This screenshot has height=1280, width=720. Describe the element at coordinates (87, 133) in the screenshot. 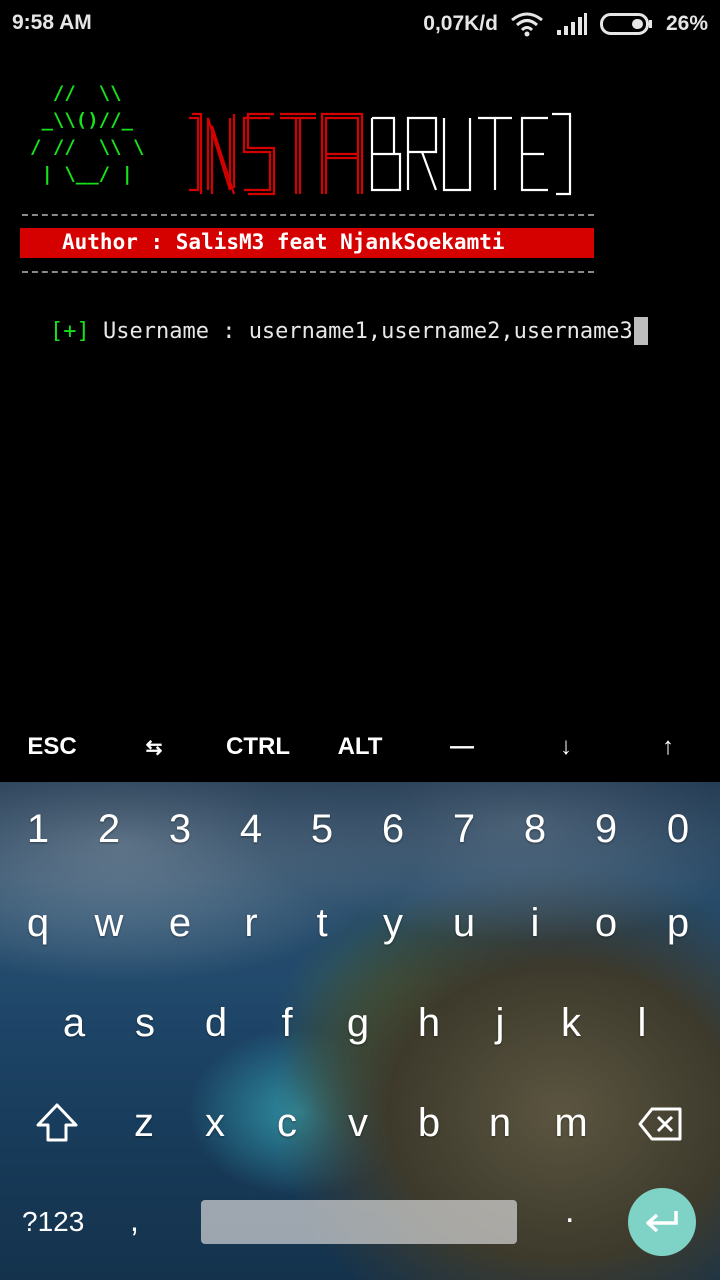

I see `ascii-spider-art: // \\ _\\()//_ / // \\ \ | \__/ |` at that location.